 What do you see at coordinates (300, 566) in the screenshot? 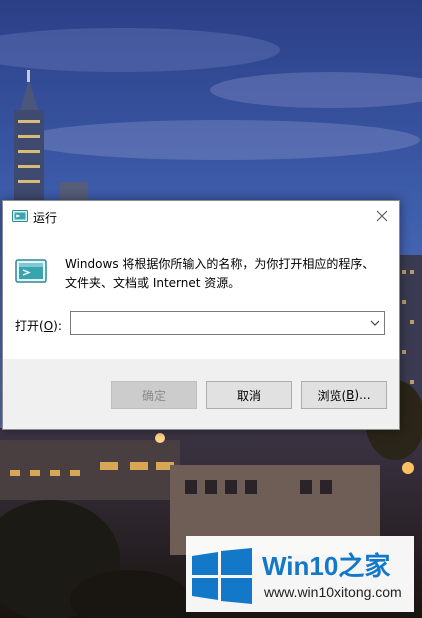
I see `watermark-title-main: Win10` at bounding box center [300, 566].